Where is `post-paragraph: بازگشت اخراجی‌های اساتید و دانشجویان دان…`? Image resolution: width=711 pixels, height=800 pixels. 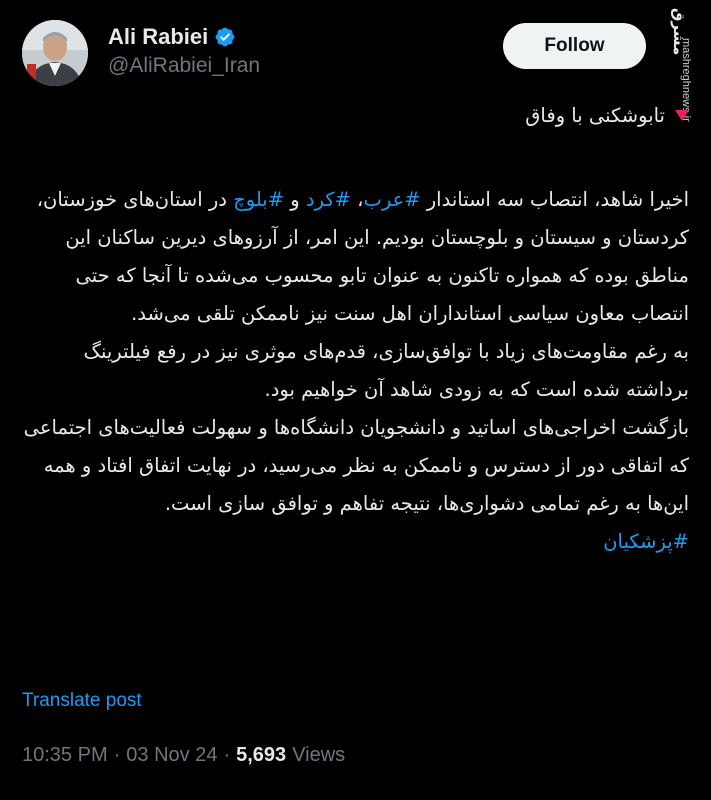 post-paragraph: بازگشت اخراجی‌های اساتید و دانشجویان دان… is located at coordinates (355, 466).